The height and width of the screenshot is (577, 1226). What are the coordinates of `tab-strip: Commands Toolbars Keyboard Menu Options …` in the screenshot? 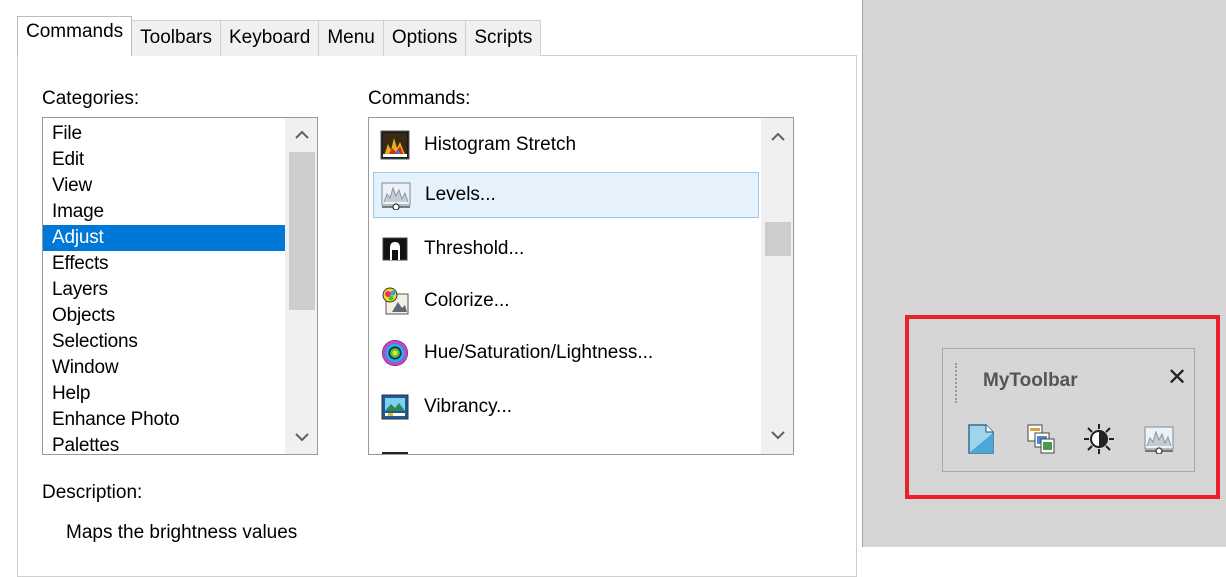 It's located at (279, 36).